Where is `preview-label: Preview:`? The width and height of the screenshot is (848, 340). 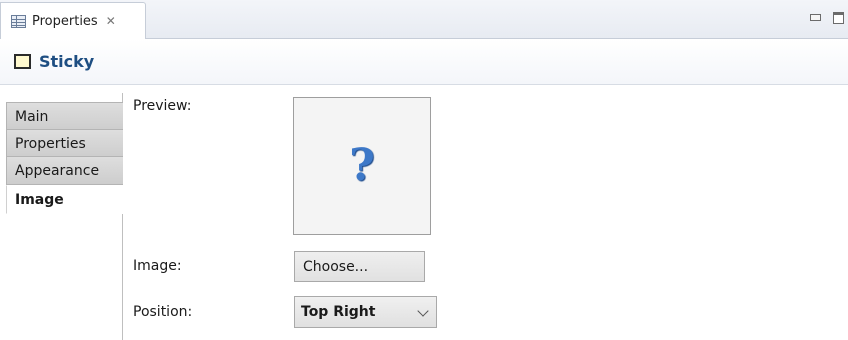
preview-label: Preview: is located at coordinates (162, 106).